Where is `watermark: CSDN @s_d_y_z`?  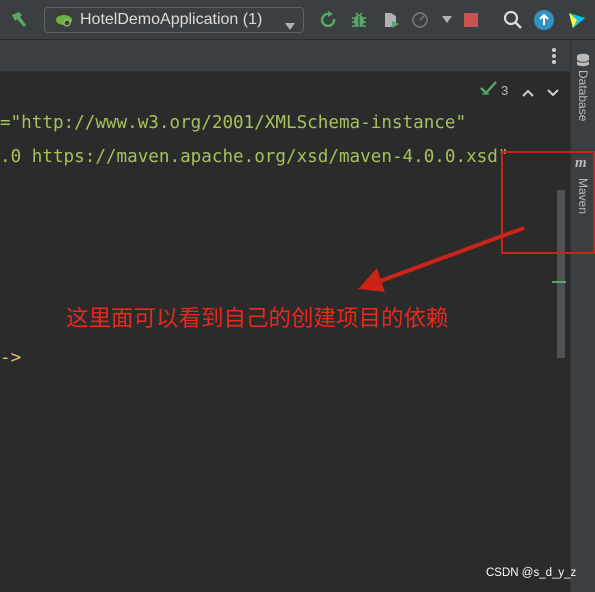
watermark: CSDN @s_d_y_z is located at coordinates (531, 573).